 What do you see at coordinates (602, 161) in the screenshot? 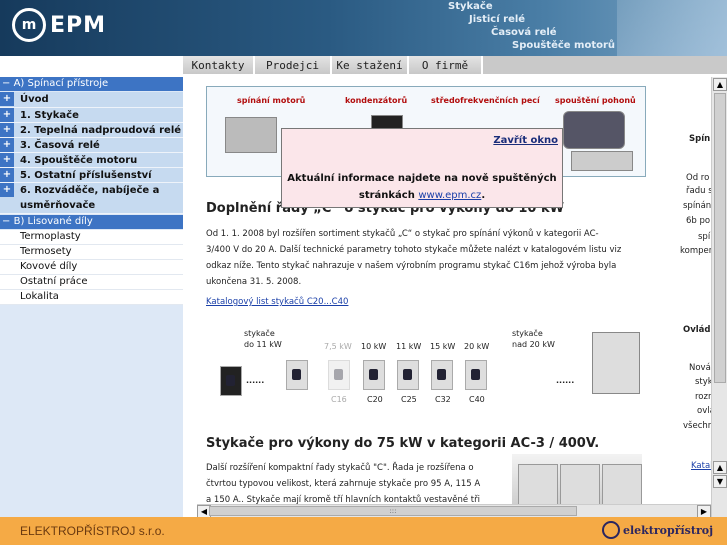
I see `starter-image` at bounding box center [602, 161].